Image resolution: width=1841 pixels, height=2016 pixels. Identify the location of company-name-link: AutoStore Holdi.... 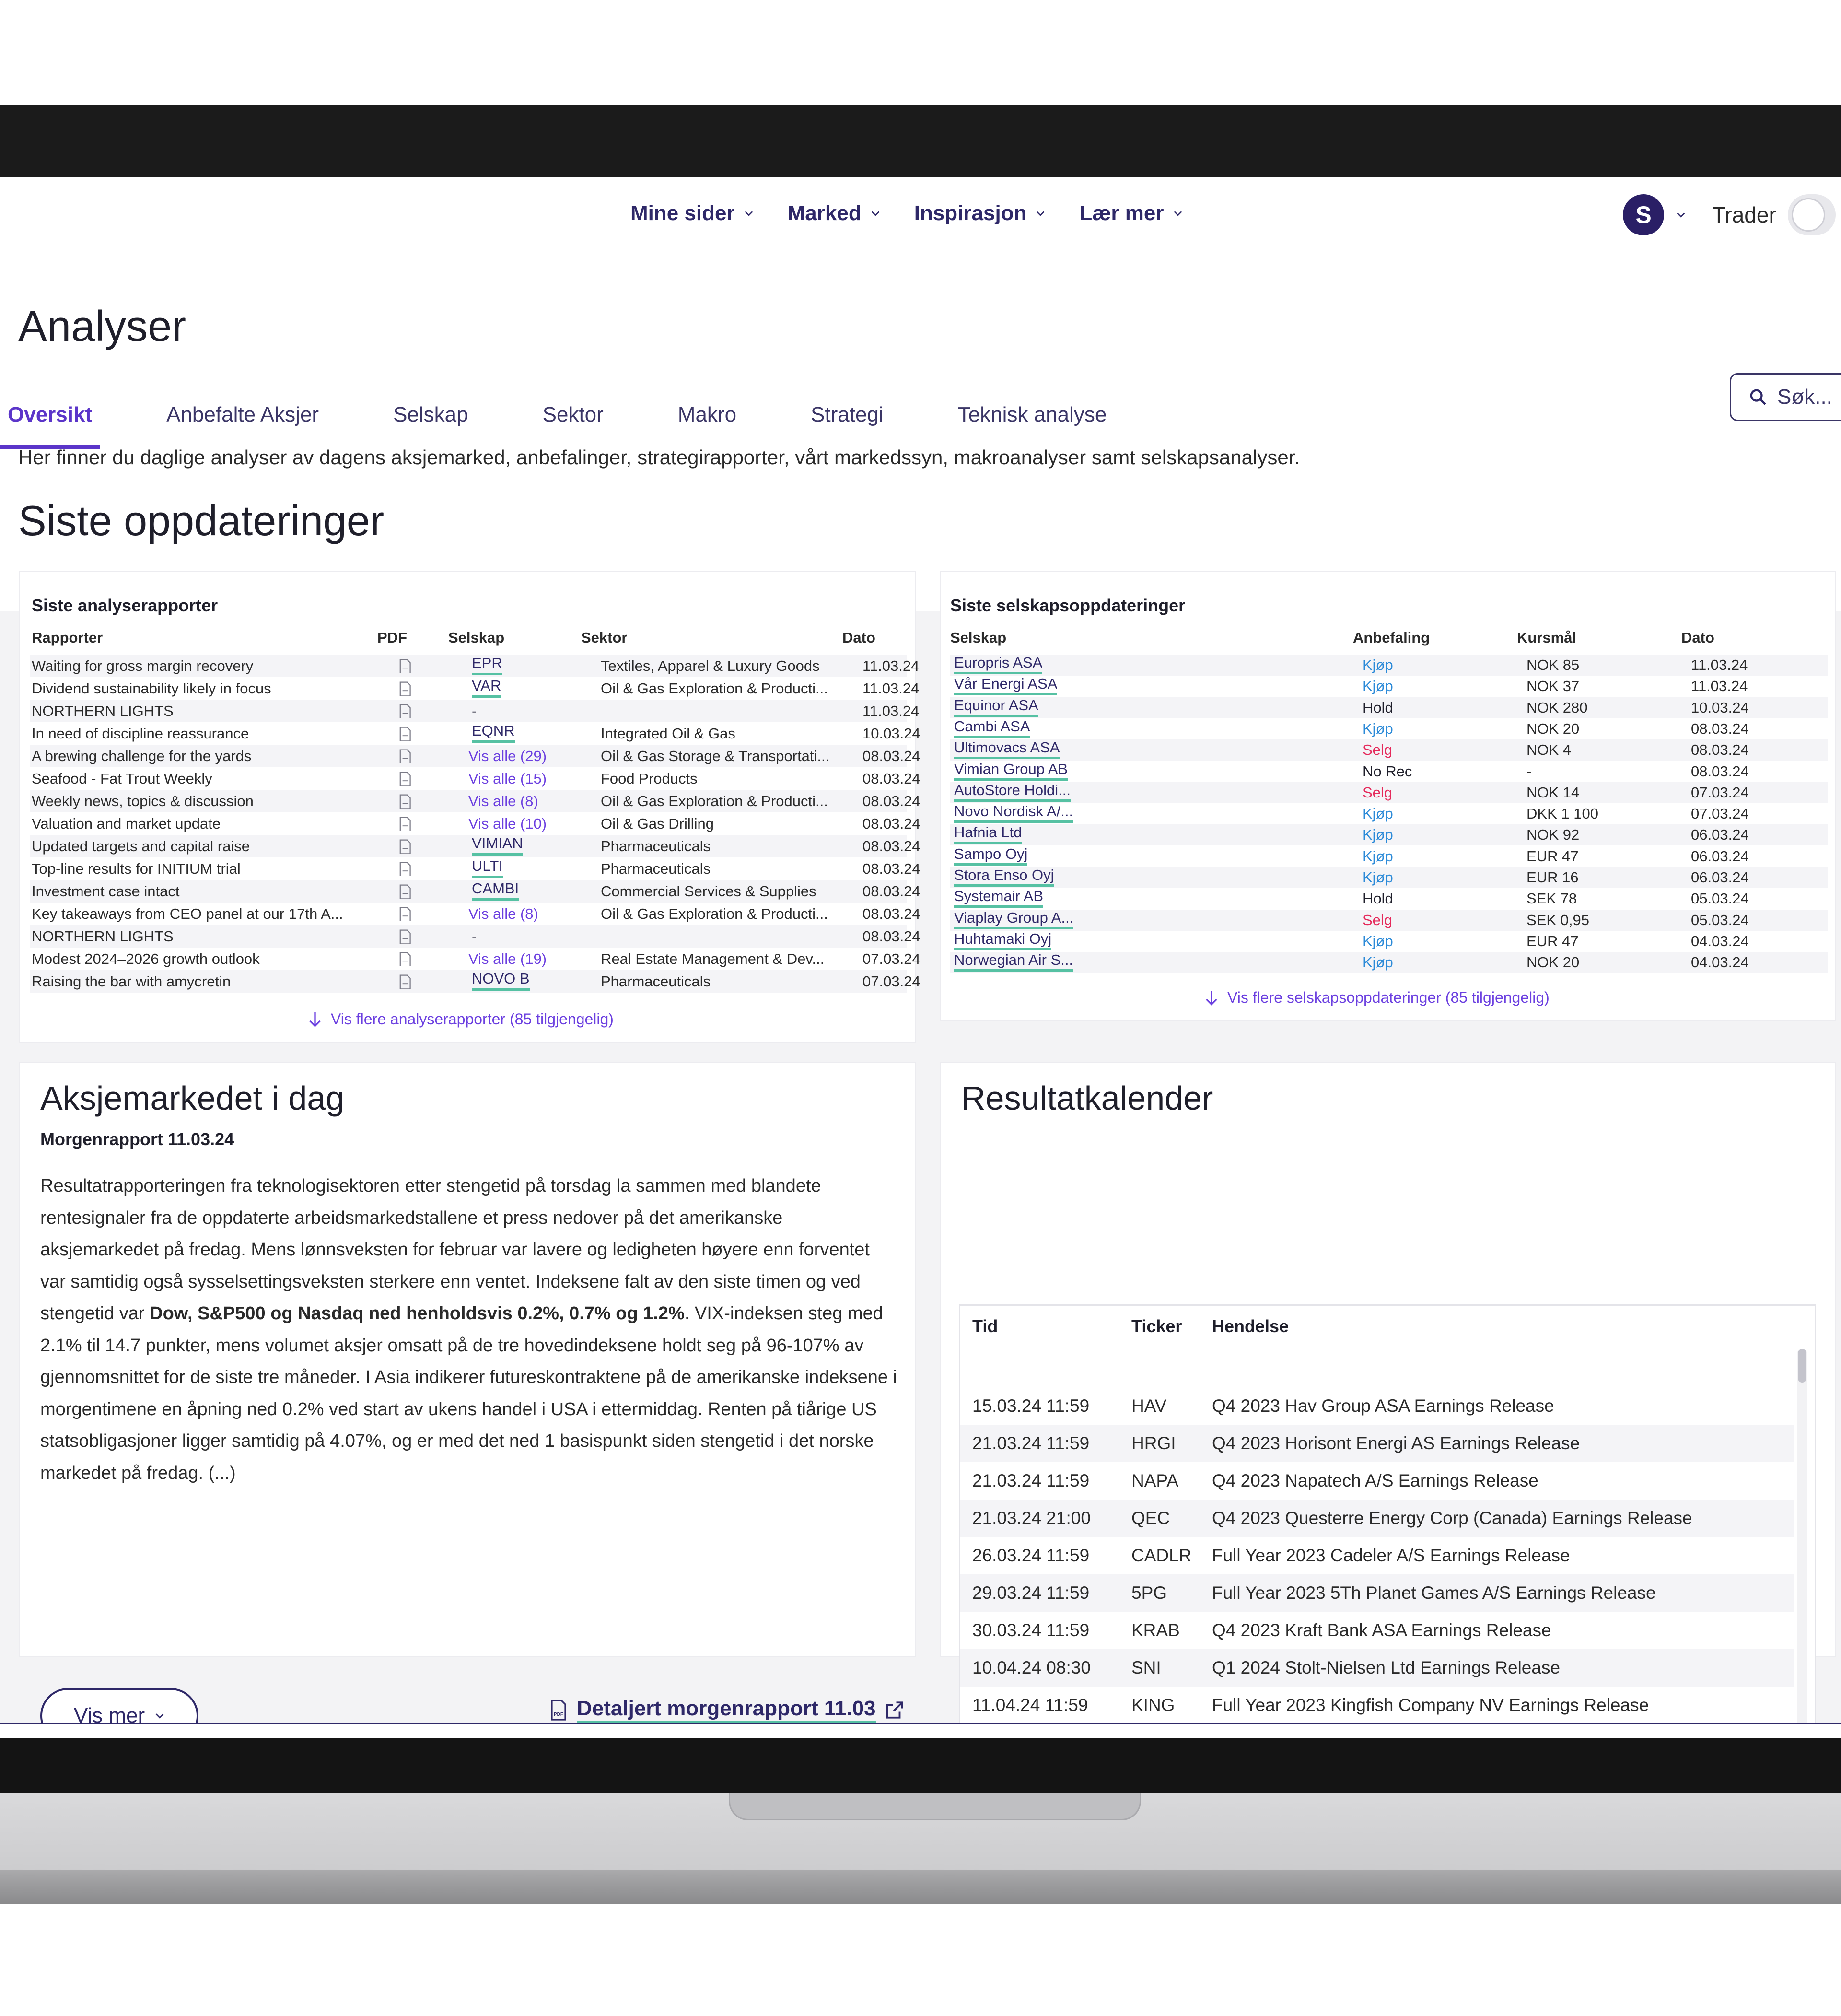
(1012, 792).